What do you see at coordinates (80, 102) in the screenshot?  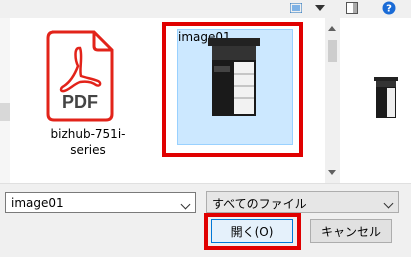 I see `pdf-icon-label: PDF` at bounding box center [80, 102].